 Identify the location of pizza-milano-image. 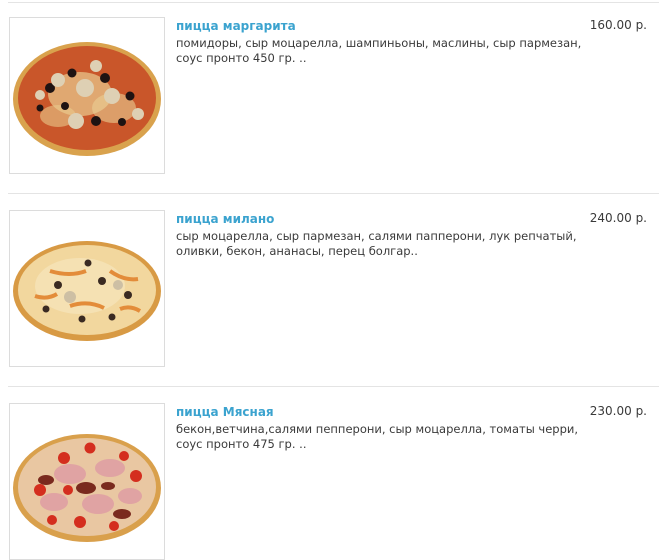
(87, 291).